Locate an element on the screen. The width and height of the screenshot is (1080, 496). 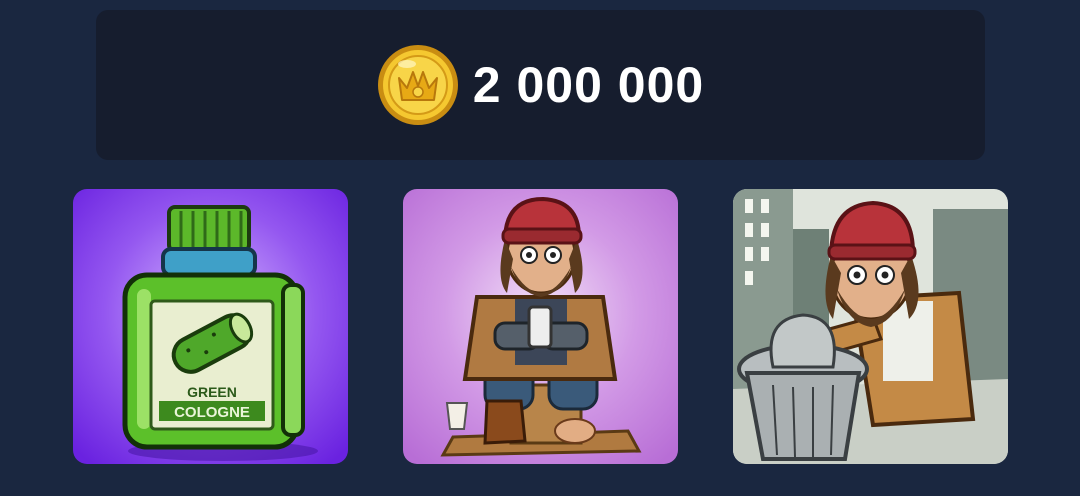
homeless-man-with-trash-can-image is located at coordinates (870, 326).